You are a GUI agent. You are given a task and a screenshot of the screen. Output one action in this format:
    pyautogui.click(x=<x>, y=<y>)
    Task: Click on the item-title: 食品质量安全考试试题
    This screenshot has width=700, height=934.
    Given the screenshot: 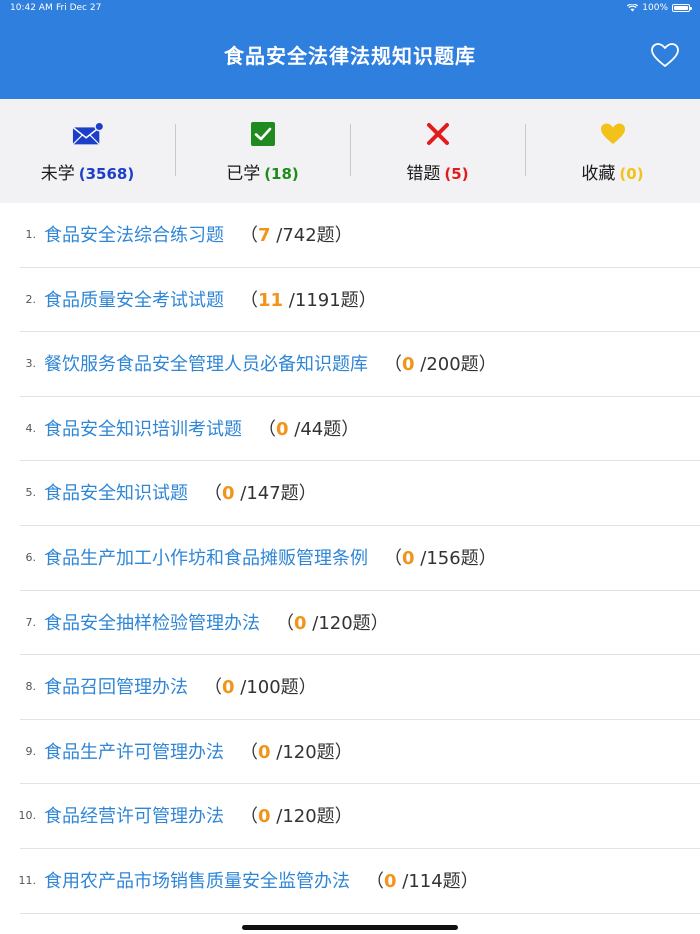 What is the action you would take?
    pyautogui.click(x=134, y=300)
    